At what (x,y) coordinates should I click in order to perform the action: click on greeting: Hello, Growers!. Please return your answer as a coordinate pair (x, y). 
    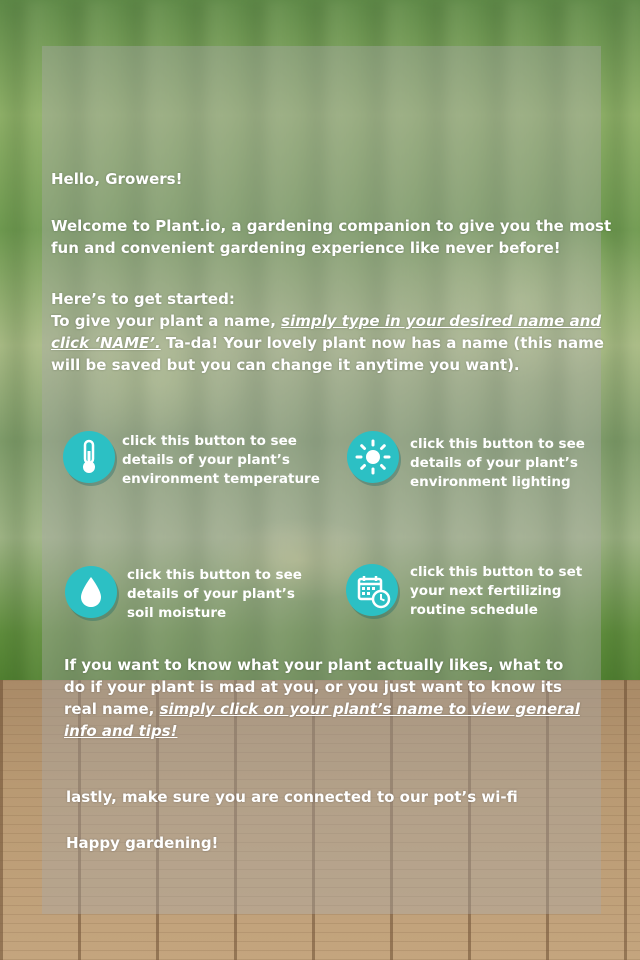
    Looking at the image, I should click on (117, 179).